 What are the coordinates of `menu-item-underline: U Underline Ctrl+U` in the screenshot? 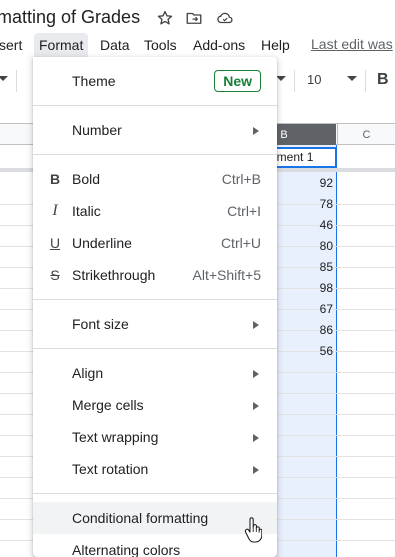 It's located at (155, 243).